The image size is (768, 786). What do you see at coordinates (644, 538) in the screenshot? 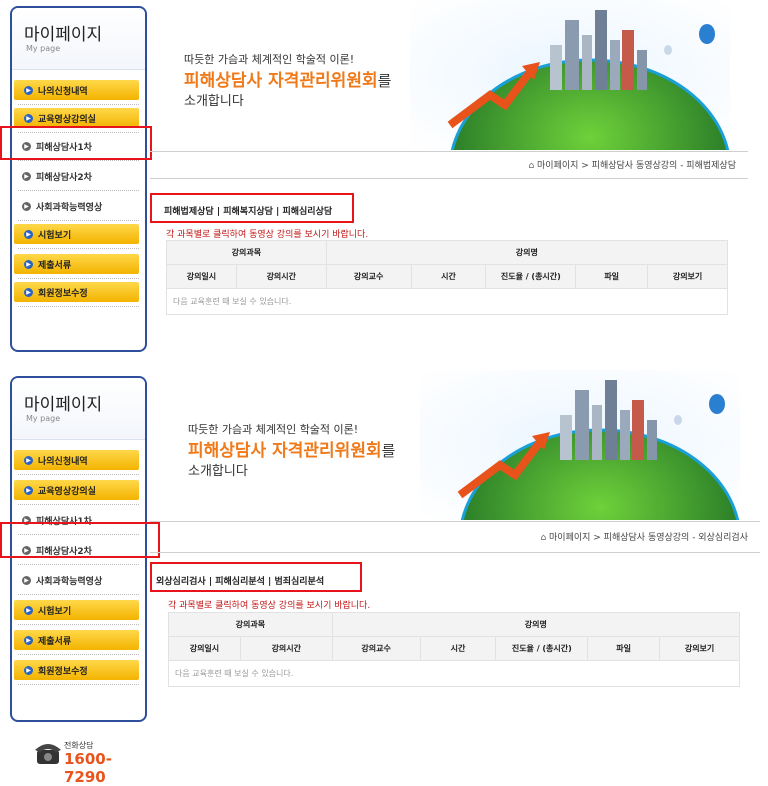
I see `breadcrumb: ⌂ 마이페이지 > 피해상담사 동영상강의 - 외상심리검사` at bounding box center [644, 538].